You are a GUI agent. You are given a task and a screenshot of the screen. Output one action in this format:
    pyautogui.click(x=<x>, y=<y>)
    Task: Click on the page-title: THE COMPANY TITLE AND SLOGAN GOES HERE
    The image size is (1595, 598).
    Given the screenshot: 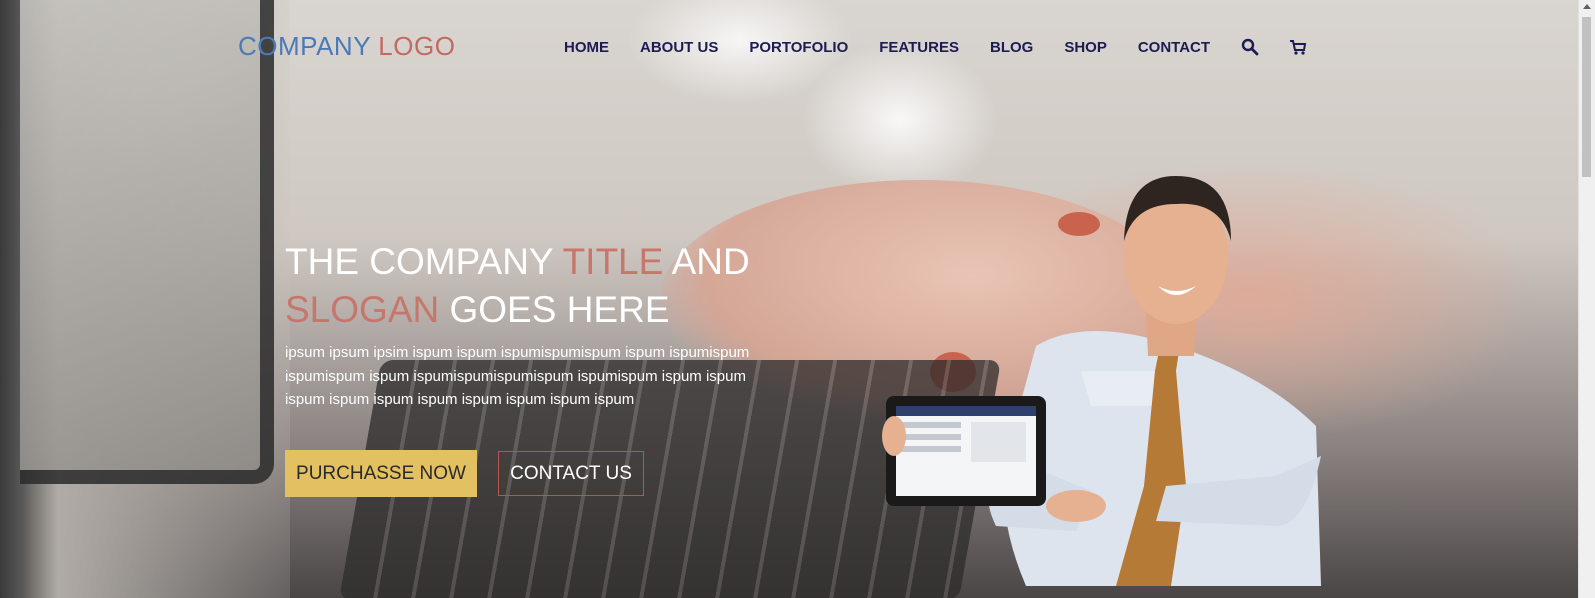 What is the action you would take?
    pyautogui.click(x=545, y=286)
    